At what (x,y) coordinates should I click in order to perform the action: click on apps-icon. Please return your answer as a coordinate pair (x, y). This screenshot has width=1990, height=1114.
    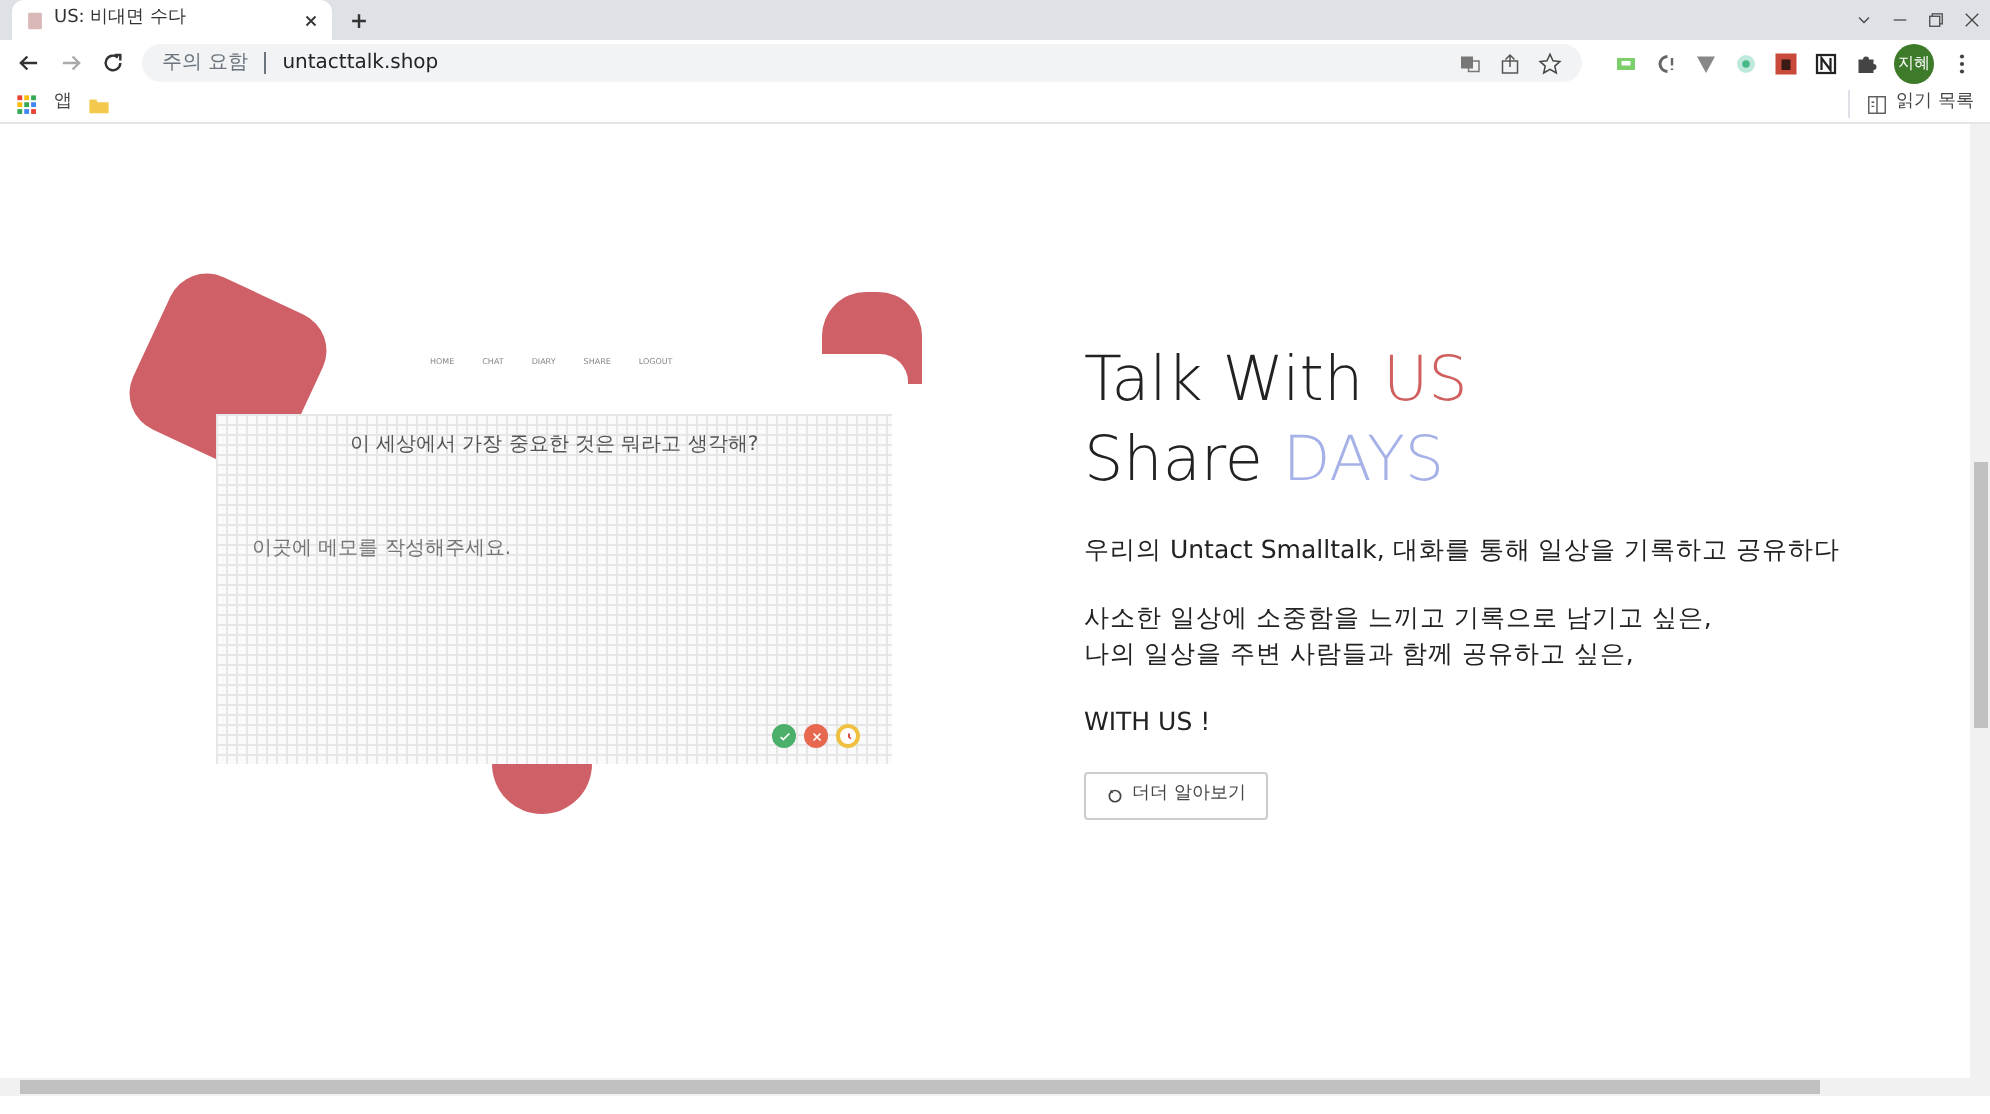
    Looking at the image, I should click on (27, 104).